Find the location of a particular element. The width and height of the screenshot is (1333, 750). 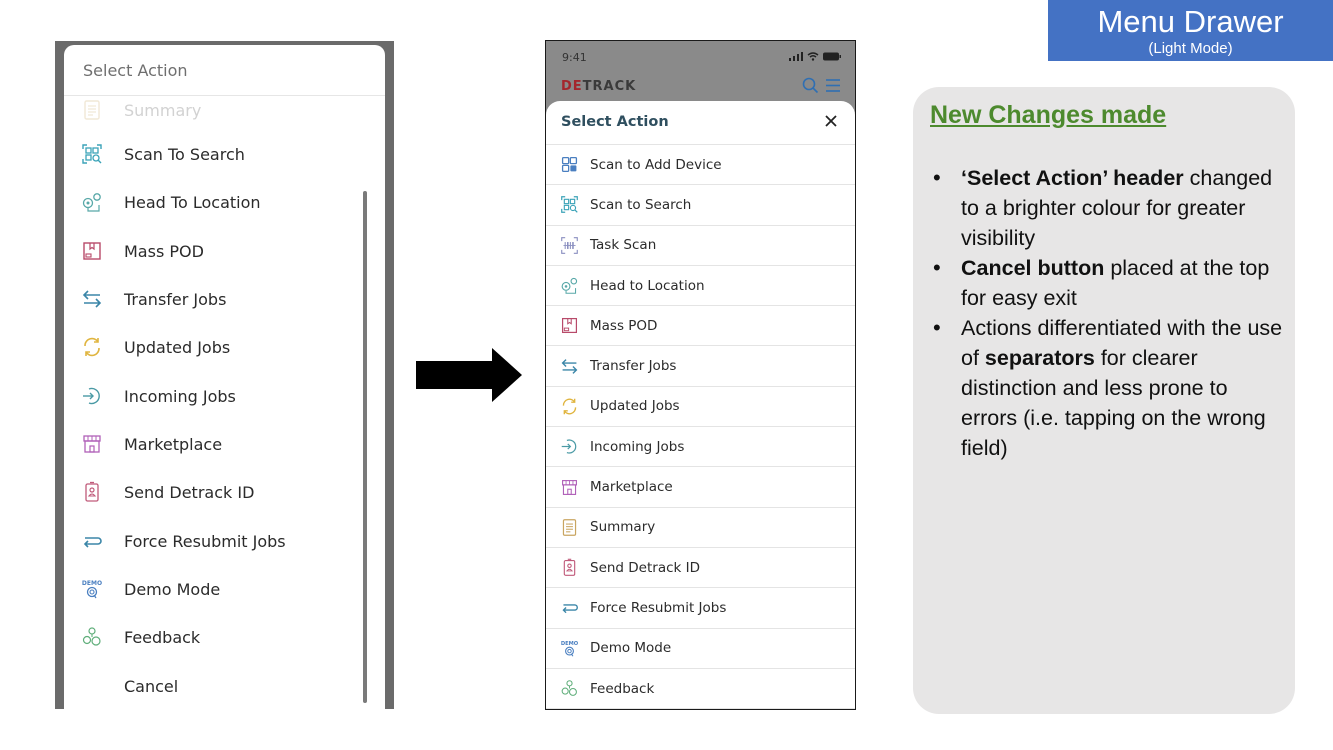

right-arrow-icon is located at coordinates (469, 375).